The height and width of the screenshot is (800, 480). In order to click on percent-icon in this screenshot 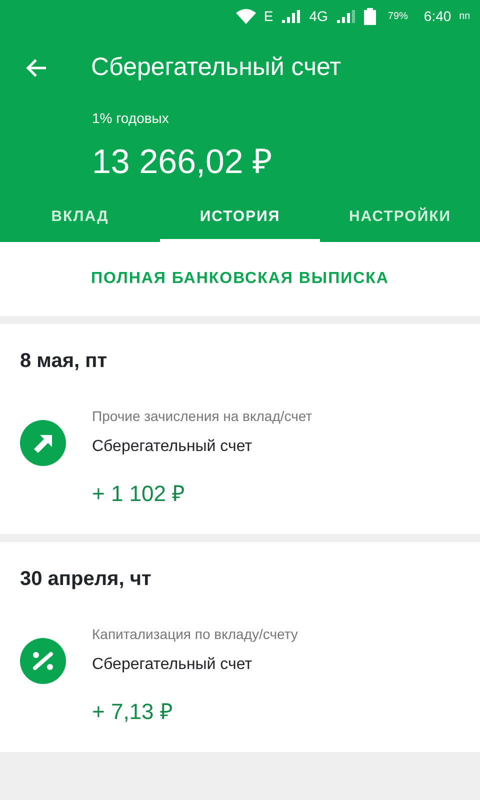, I will do `click(43, 661)`.